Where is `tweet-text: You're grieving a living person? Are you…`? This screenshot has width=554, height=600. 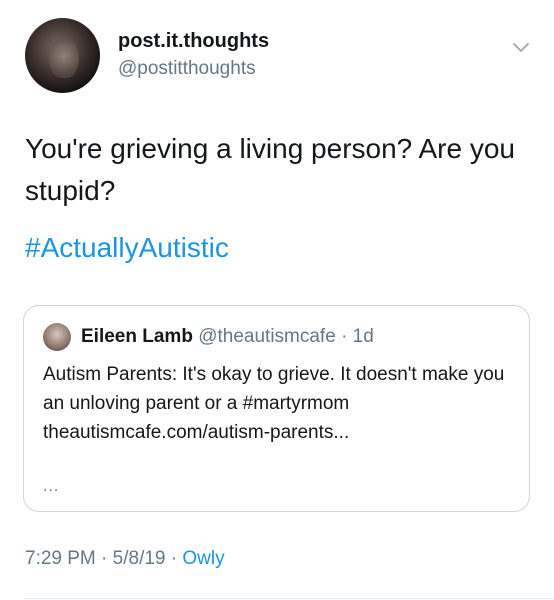
tweet-text: You're grieving a living person? Are you… is located at coordinates (270, 169).